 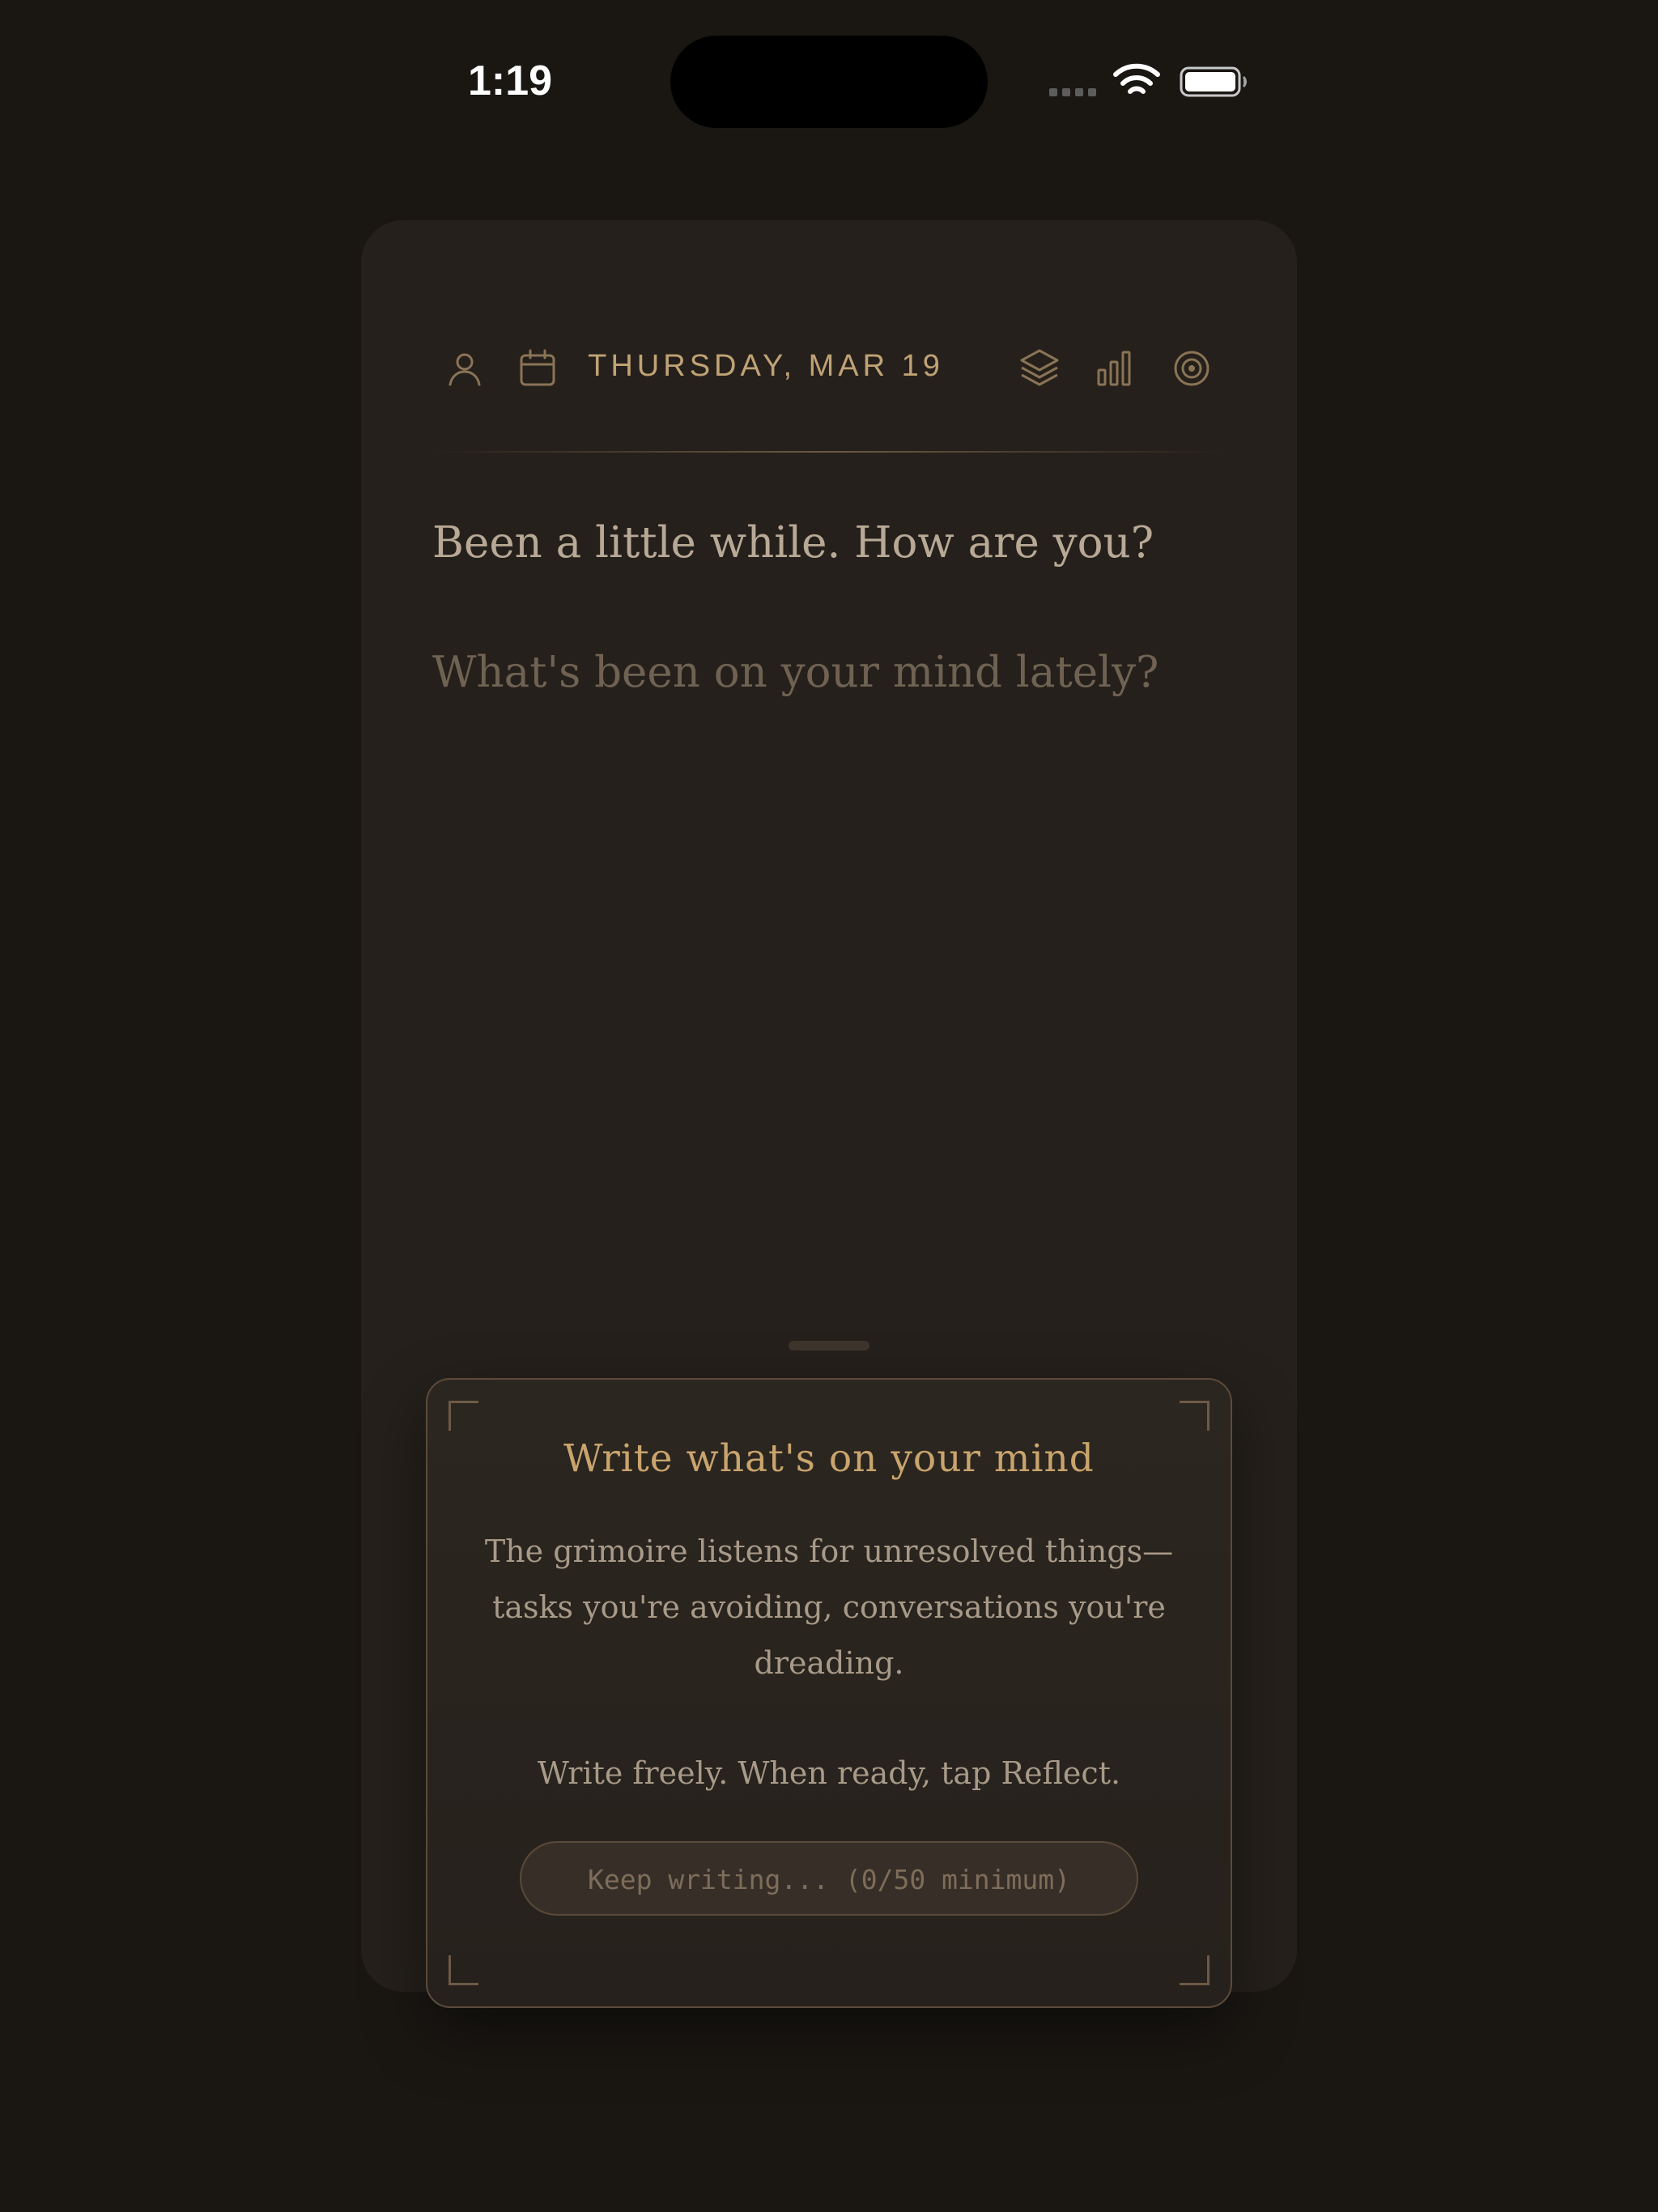 I want to click on cellular-signal-icon, so click(x=1072, y=92).